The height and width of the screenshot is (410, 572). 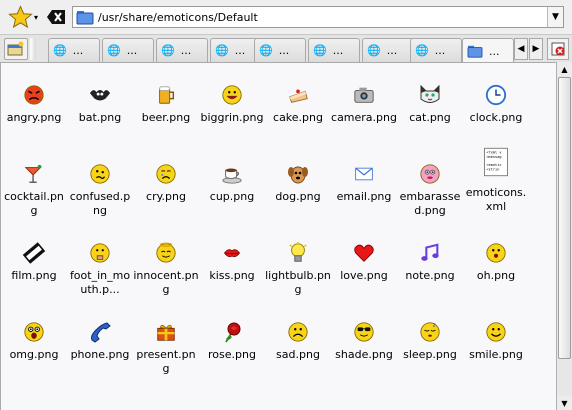 I want to click on location-history-dropdown: ▼, so click(x=555, y=17).